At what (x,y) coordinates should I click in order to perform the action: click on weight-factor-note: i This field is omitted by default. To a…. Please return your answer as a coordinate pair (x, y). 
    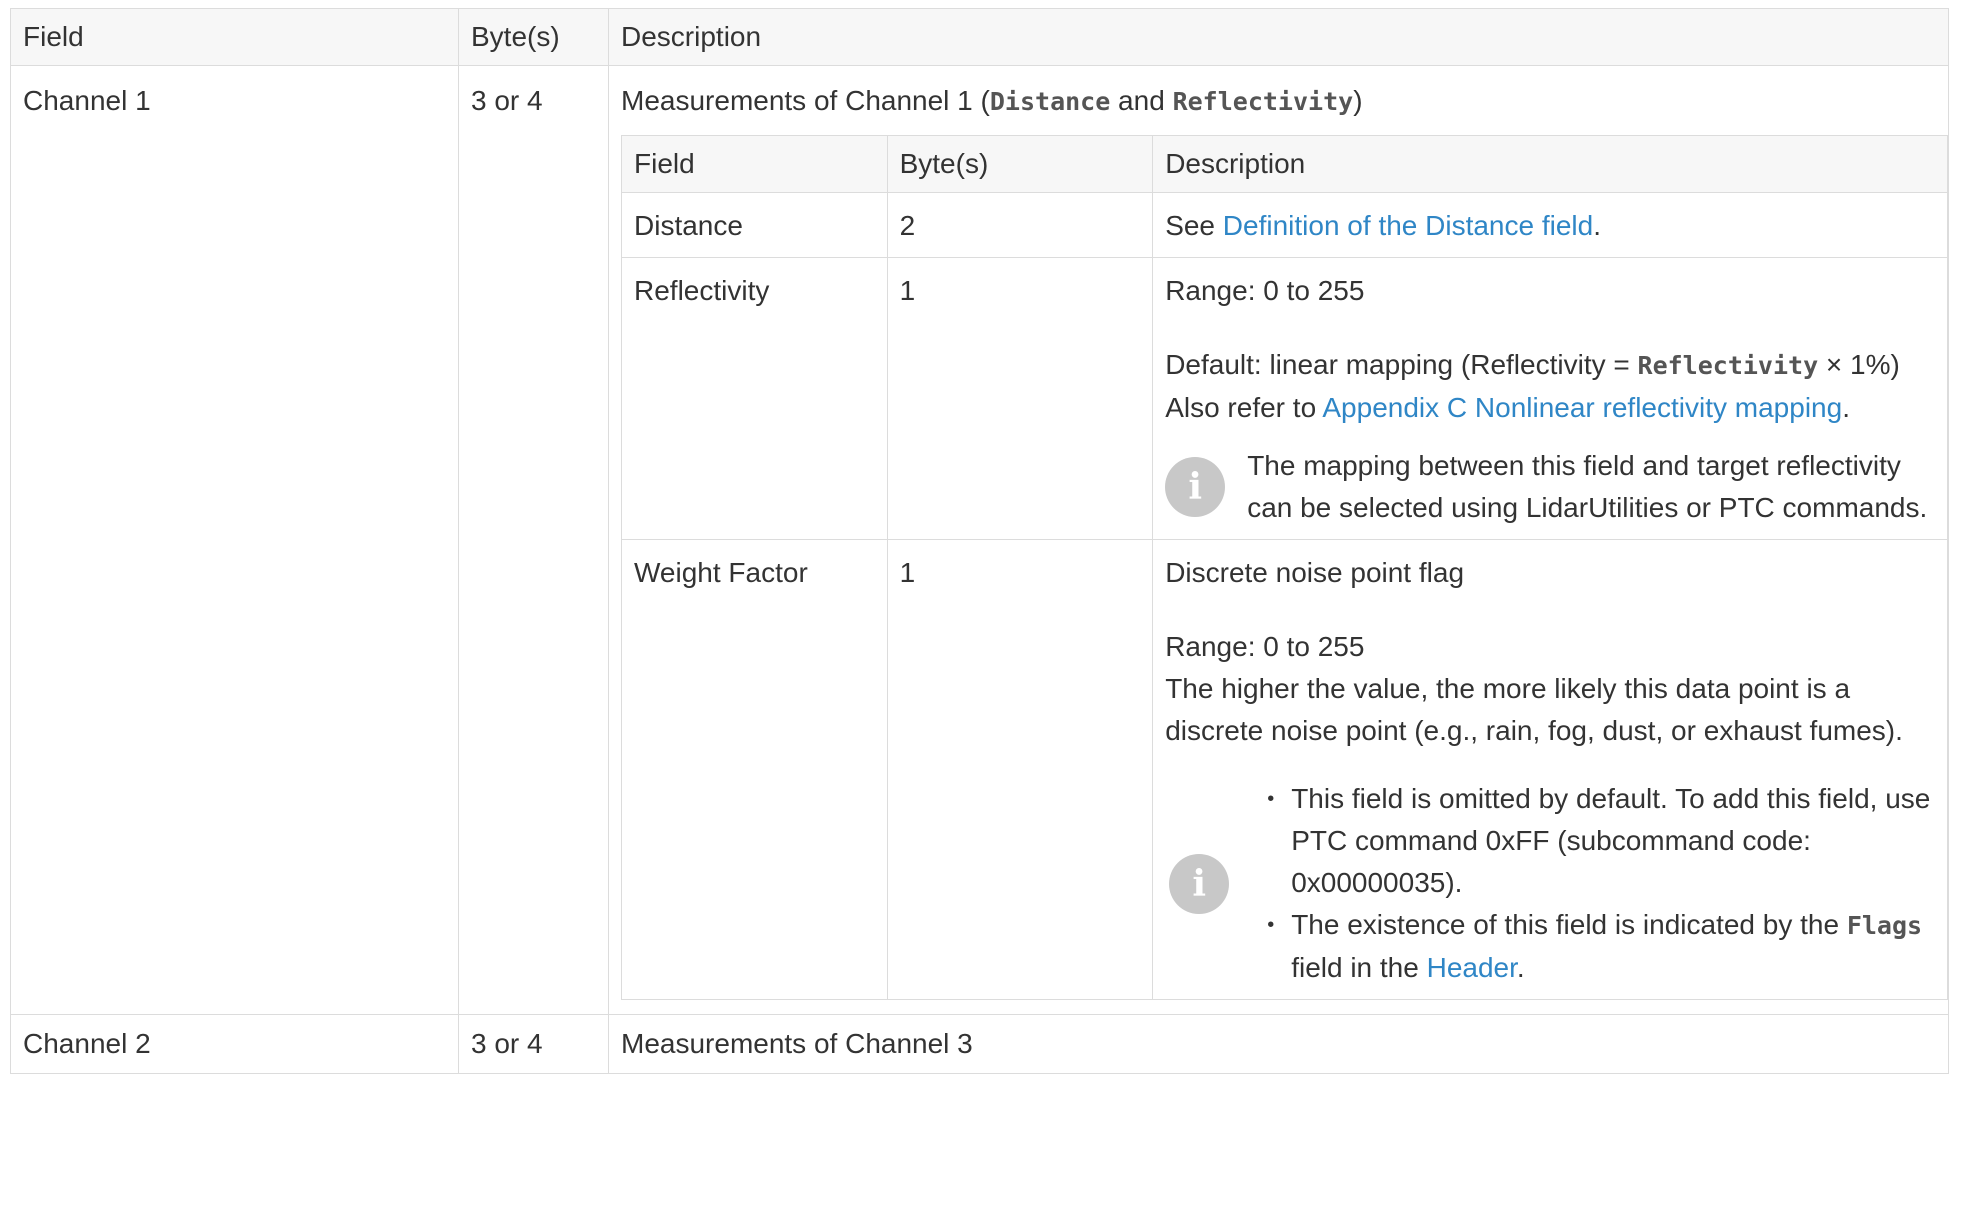
    Looking at the image, I should click on (1550, 883).